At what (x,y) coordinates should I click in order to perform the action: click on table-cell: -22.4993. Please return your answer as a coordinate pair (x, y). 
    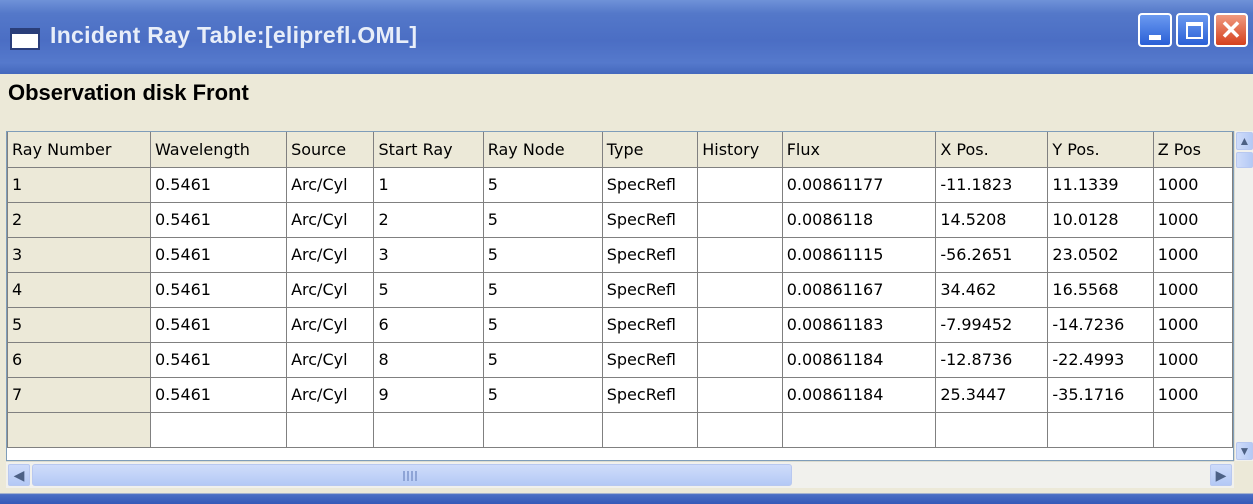
    Looking at the image, I should click on (1100, 359).